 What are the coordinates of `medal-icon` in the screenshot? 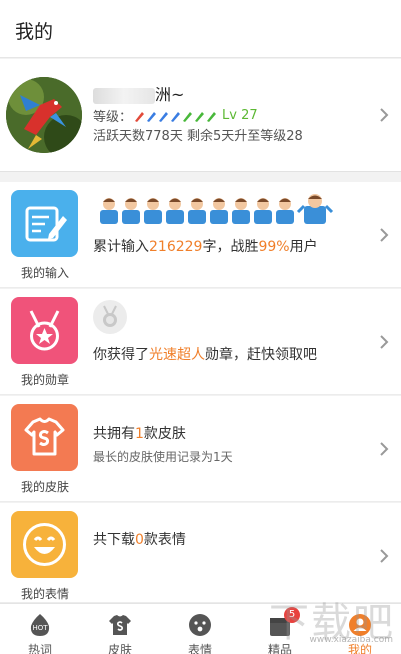 It's located at (44, 330).